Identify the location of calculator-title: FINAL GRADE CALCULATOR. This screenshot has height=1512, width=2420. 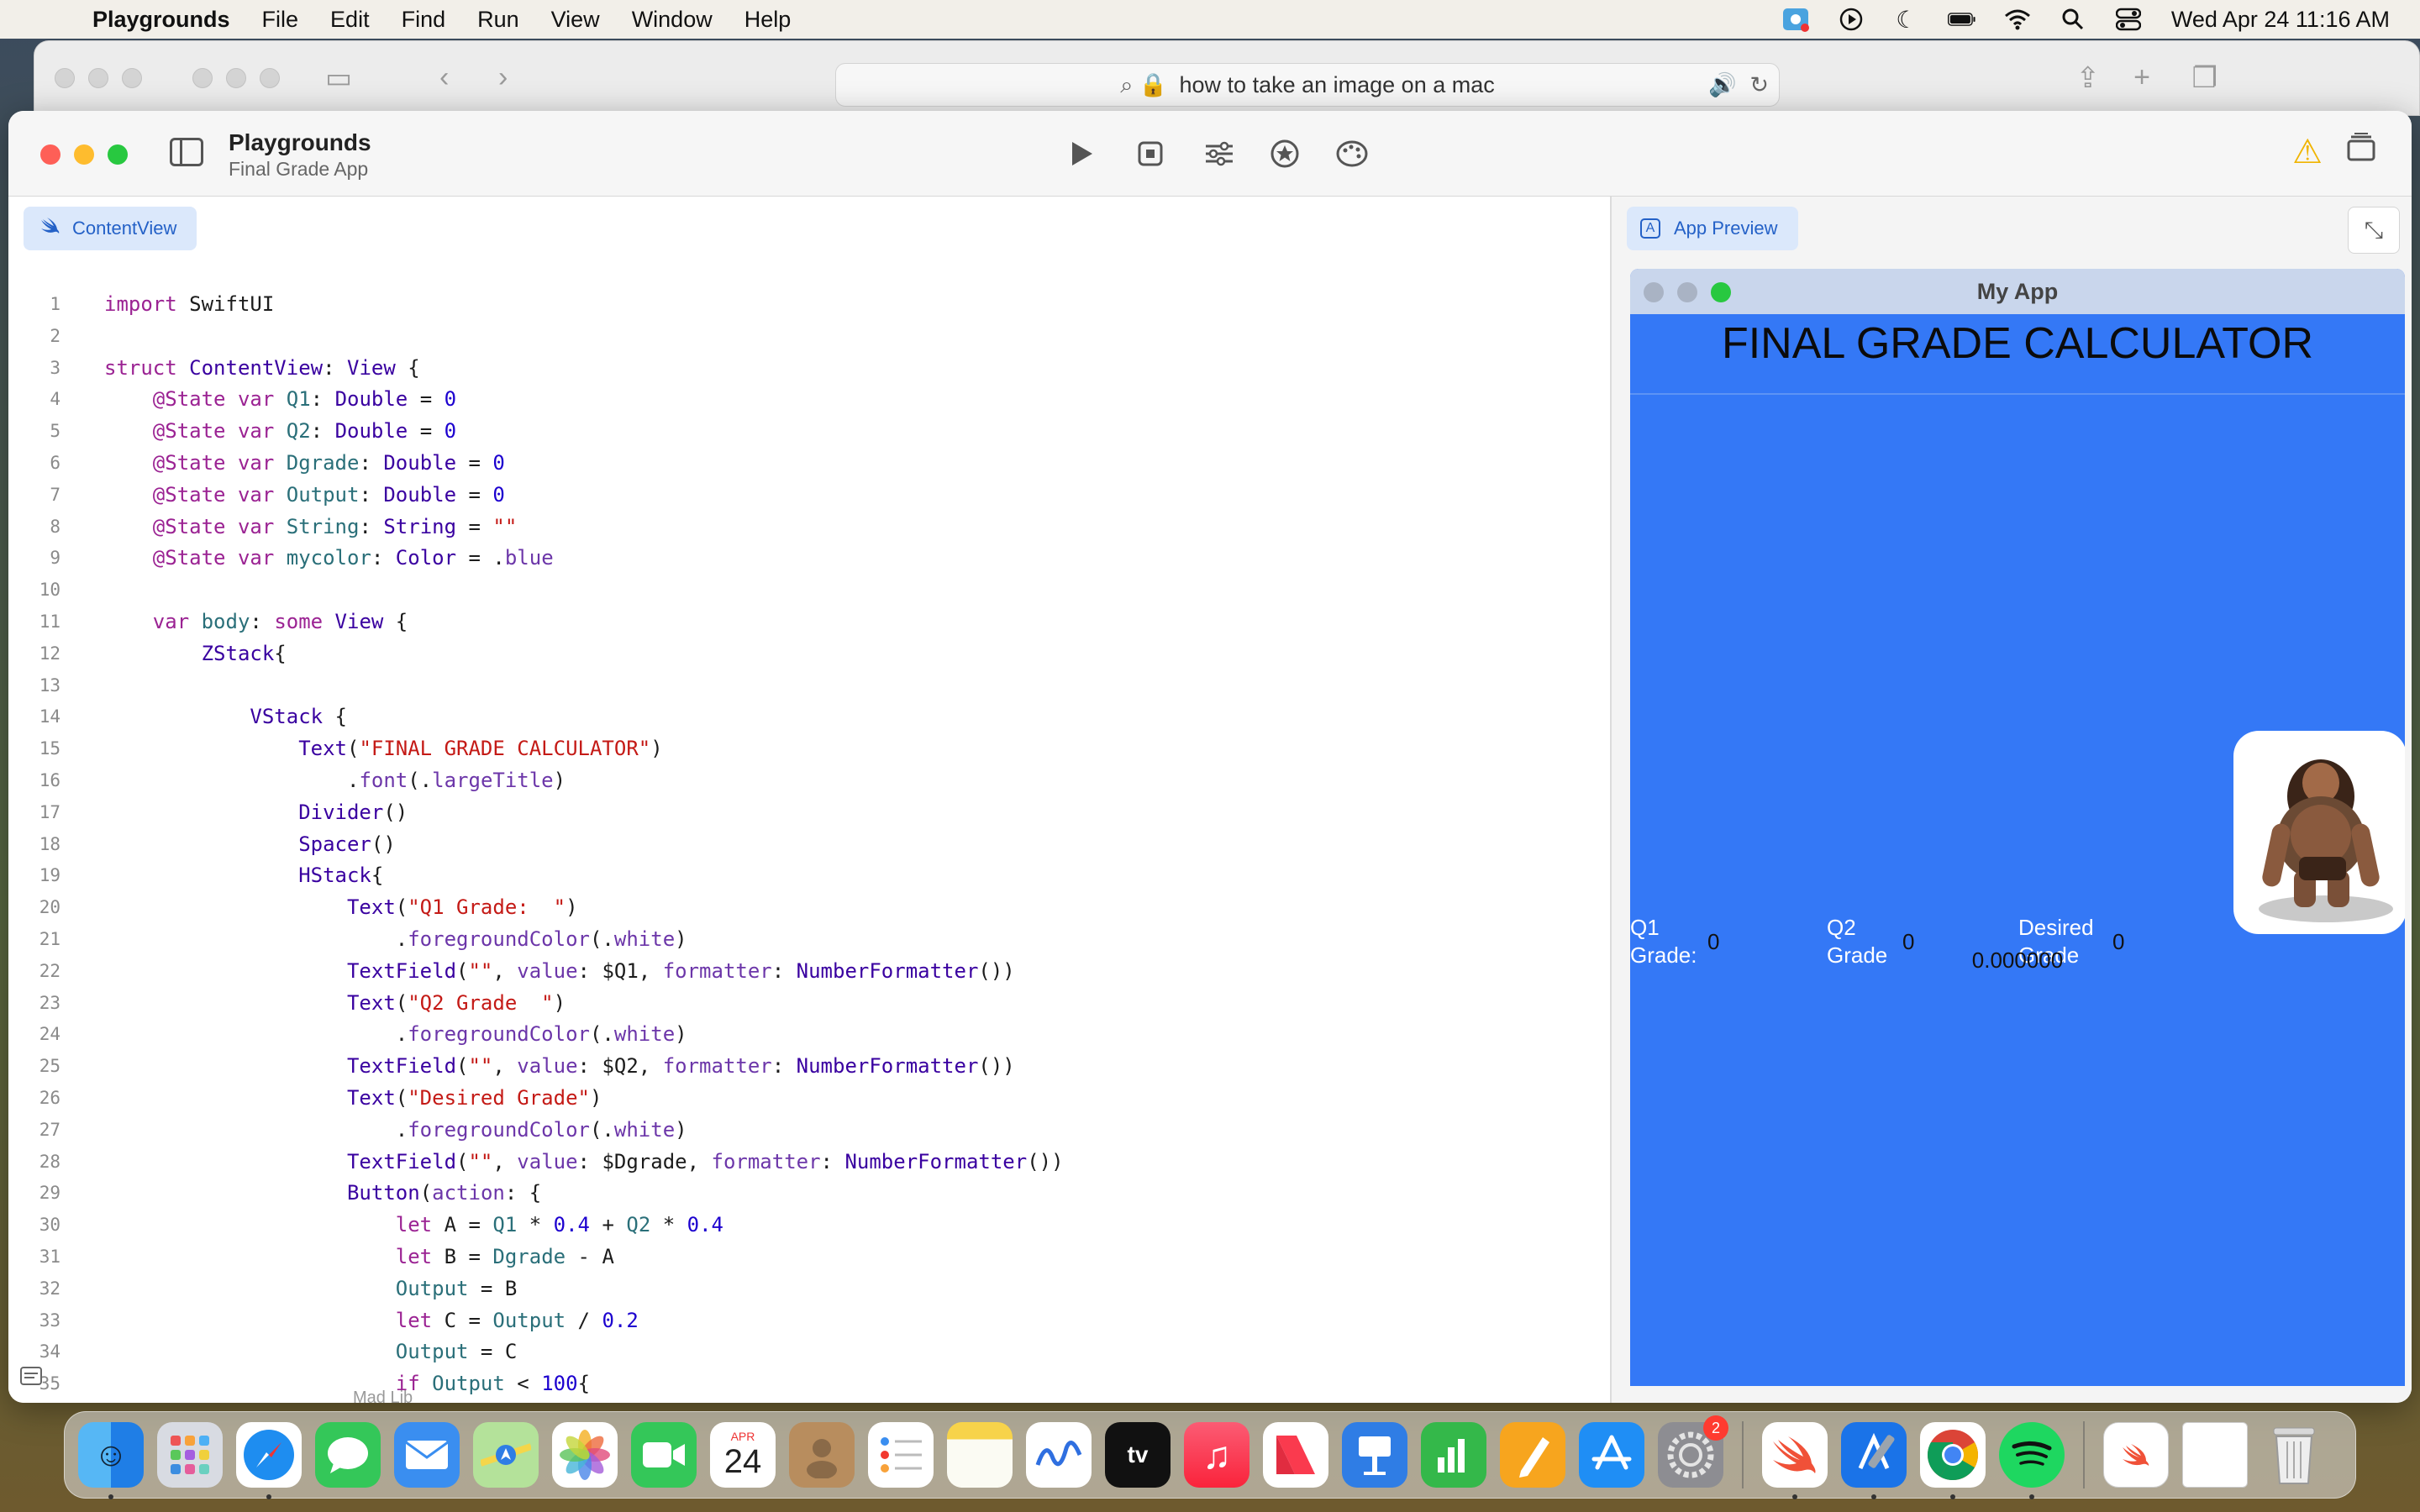
(2017, 343).